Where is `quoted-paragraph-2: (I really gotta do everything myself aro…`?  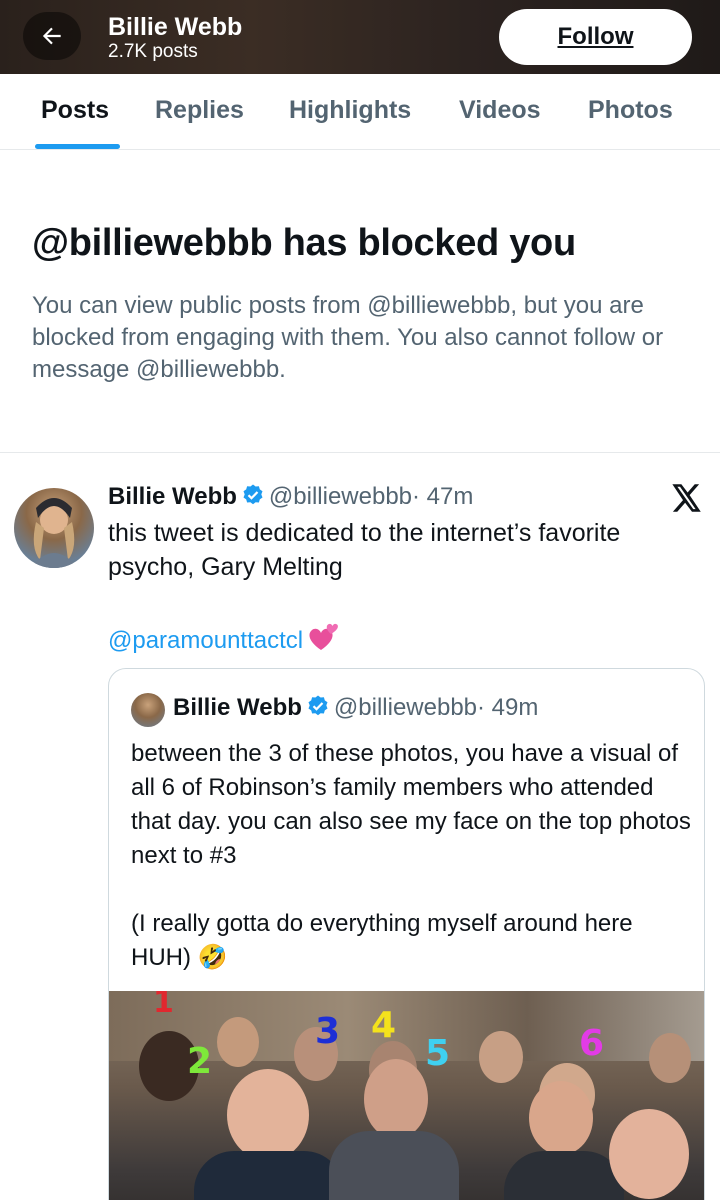
quoted-paragraph-2: (I really gotta do everything myself aro… is located at coordinates (382, 940).